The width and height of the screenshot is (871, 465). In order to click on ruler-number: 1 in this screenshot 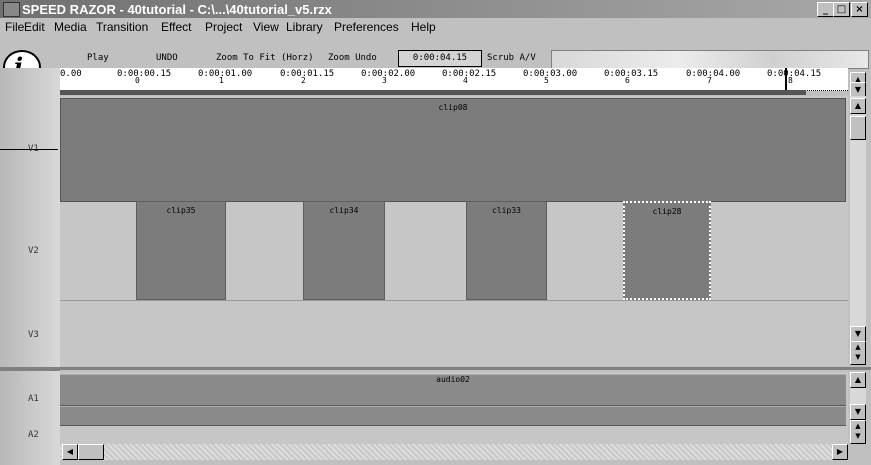, I will do `click(221, 80)`.